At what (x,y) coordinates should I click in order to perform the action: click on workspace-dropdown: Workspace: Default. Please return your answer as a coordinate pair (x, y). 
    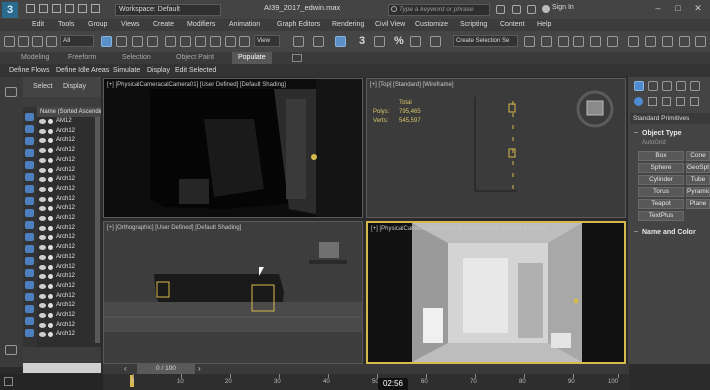
    Looking at the image, I should click on (168, 10).